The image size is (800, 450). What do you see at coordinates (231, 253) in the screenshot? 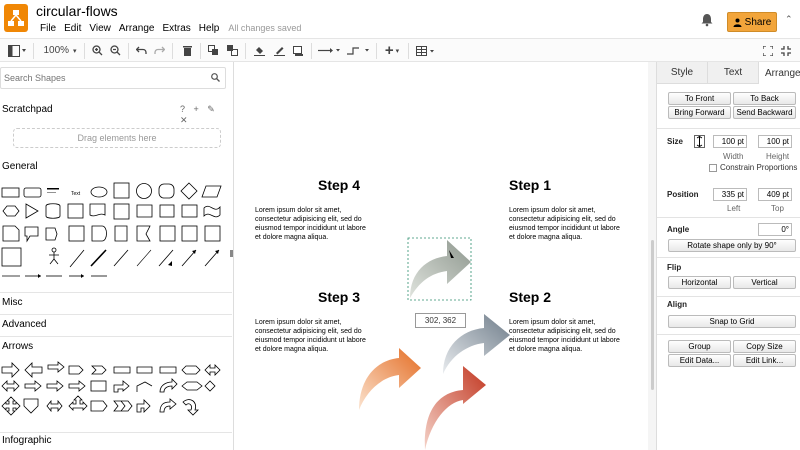
I see `sidebar-splitter` at bounding box center [231, 253].